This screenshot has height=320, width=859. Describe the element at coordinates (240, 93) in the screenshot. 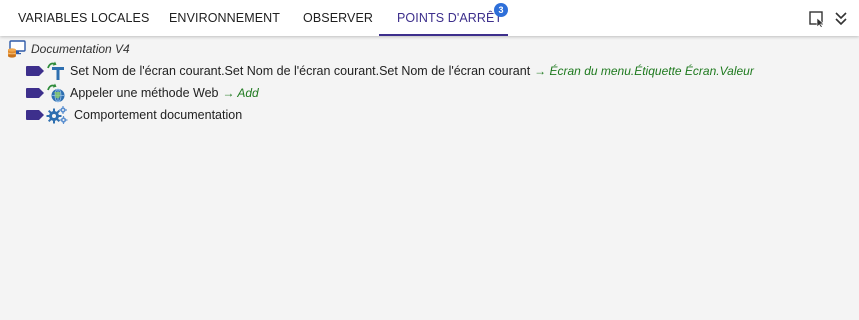

I see `breakpoint-target: → Add` at that location.